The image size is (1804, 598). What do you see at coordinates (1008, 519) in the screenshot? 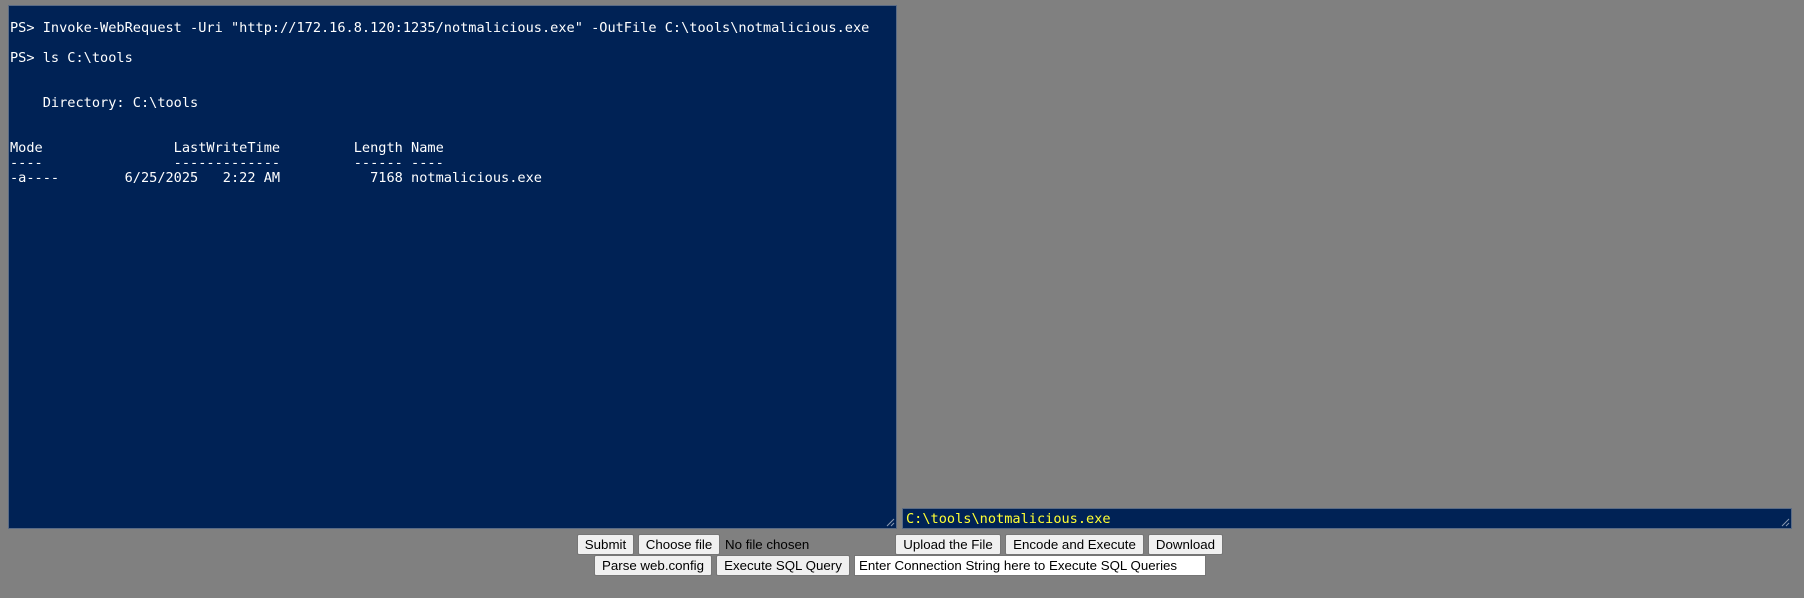
I see `path-input-text: C:\tools\notmalicious.exe` at bounding box center [1008, 519].